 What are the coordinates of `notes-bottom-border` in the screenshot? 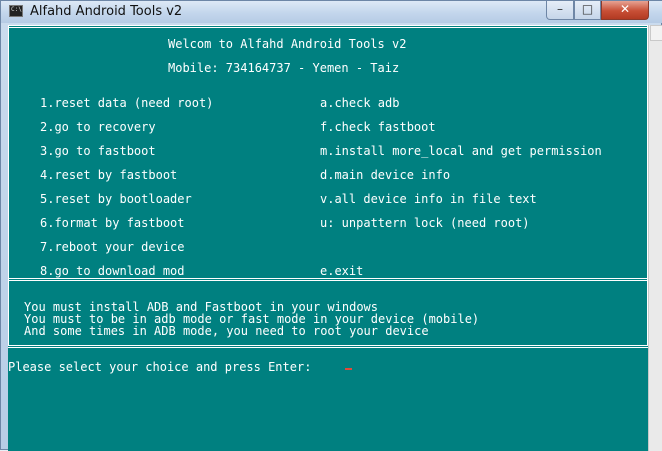 It's located at (328, 346).